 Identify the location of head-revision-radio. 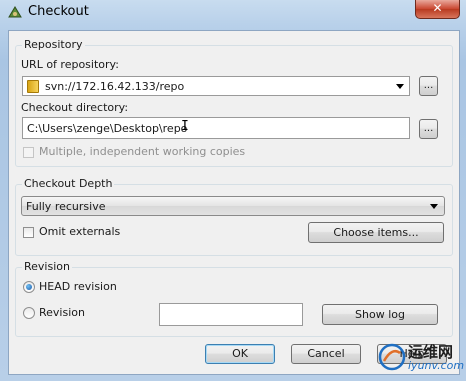
(29, 287).